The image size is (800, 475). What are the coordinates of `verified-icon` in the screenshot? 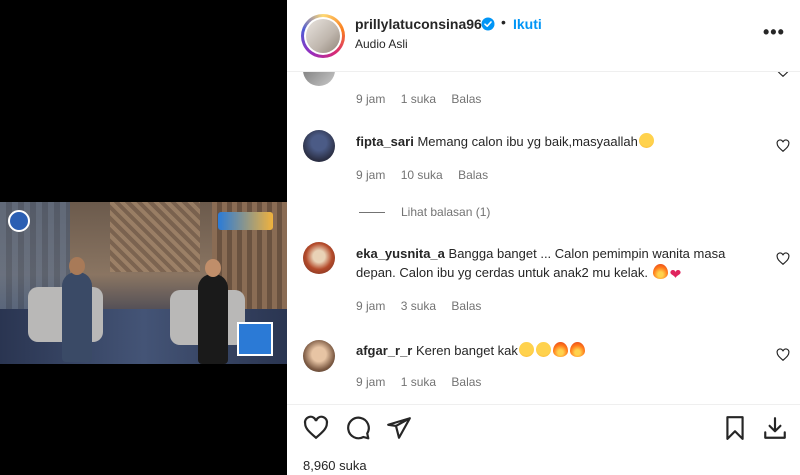 It's located at (488, 24).